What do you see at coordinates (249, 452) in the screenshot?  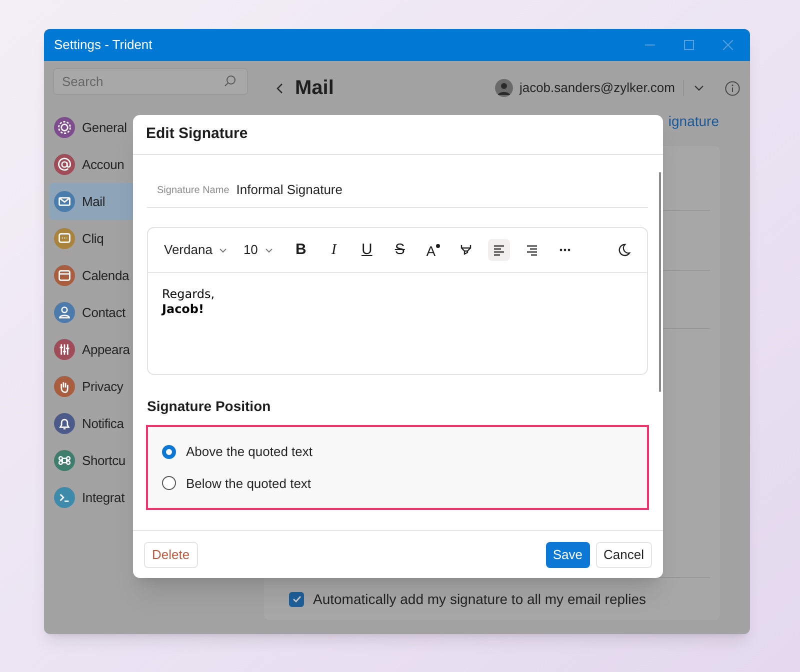 I see `radio-label: Above the quoted text` at bounding box center [249, 452].